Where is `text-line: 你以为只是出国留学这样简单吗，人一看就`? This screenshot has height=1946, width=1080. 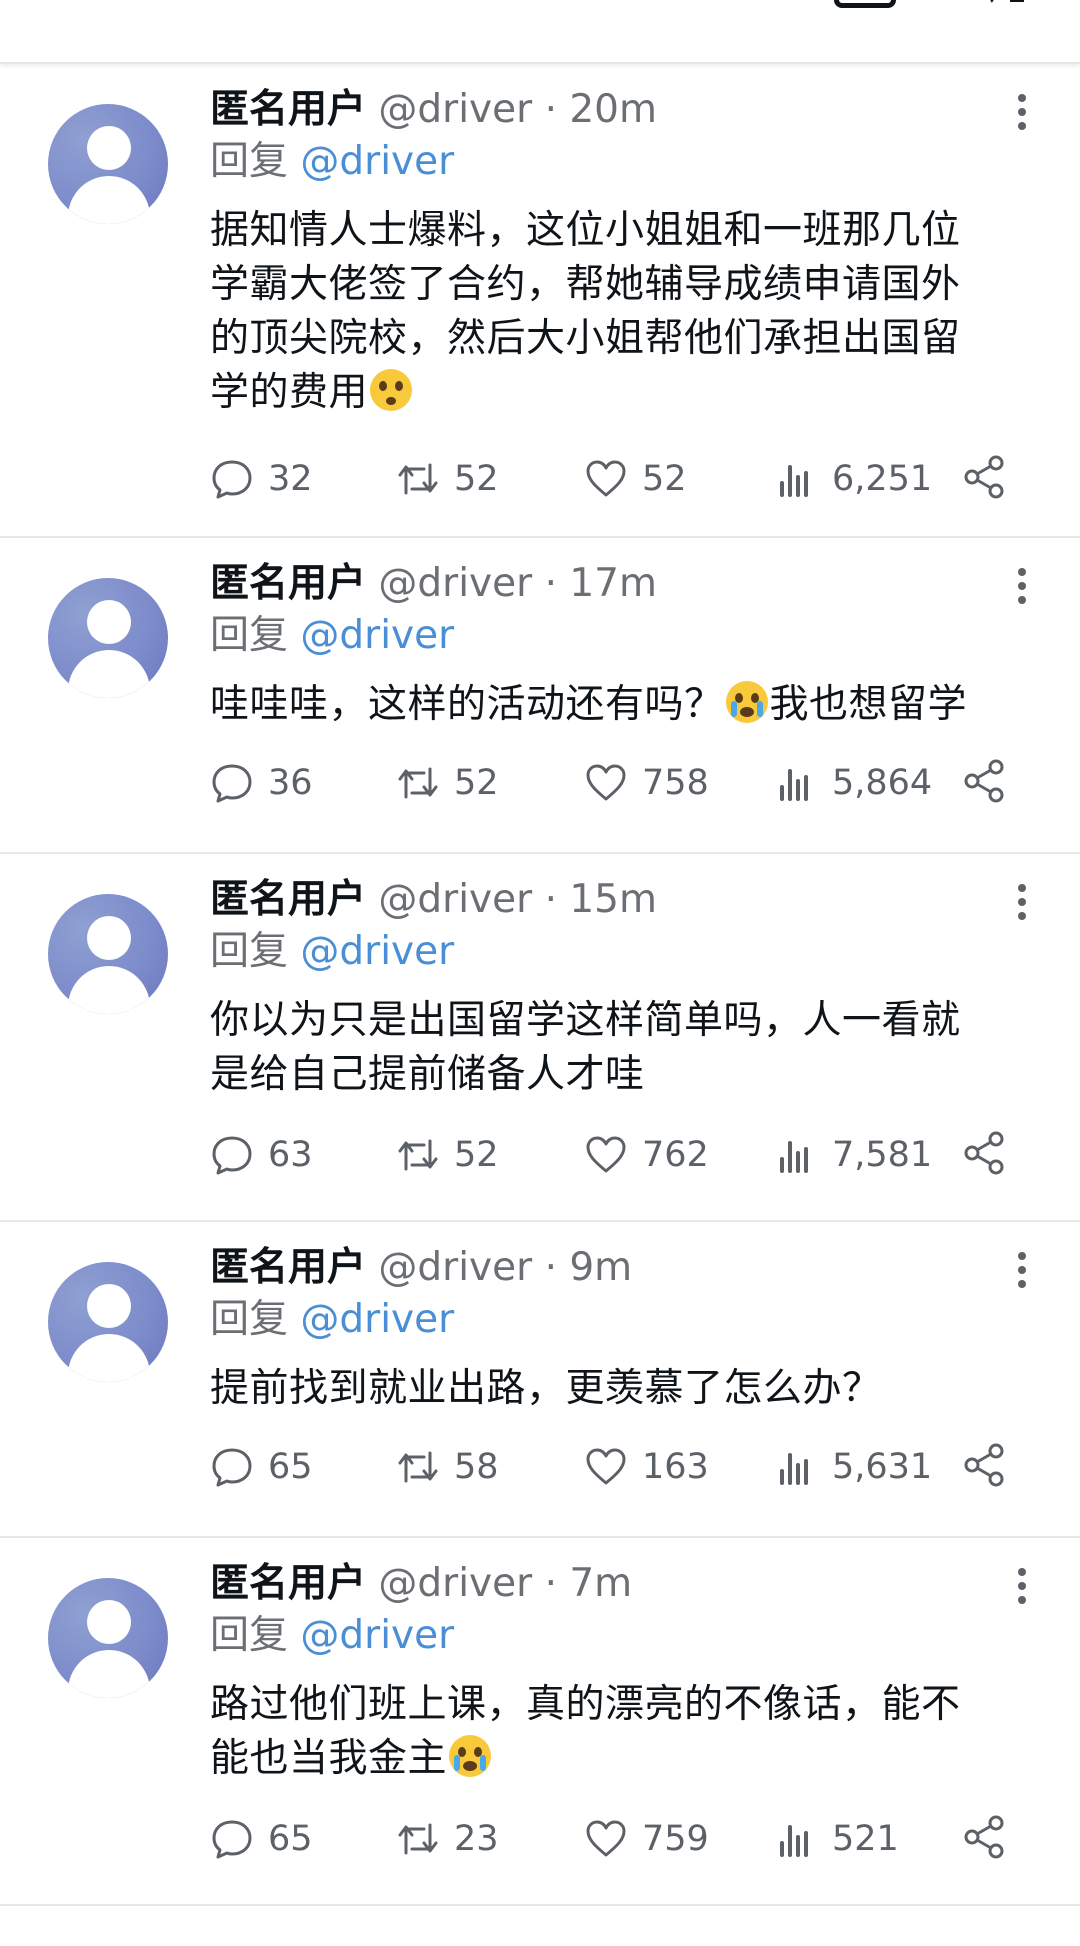 text-line: 你以为只是出国留学这样简单吗，人一看就 is located at coordinates (585, 1020).